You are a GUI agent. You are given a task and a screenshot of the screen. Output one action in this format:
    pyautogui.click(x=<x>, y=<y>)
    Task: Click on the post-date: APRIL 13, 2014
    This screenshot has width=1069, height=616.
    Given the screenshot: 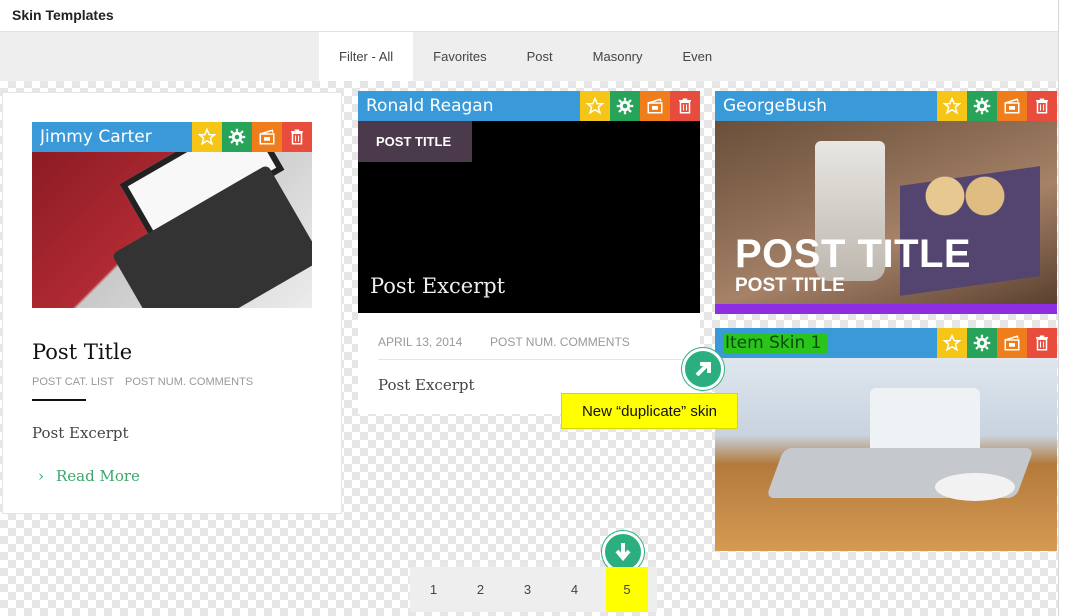 What is the action you would take?
    pyautogui.click(x=420, y=342)
    